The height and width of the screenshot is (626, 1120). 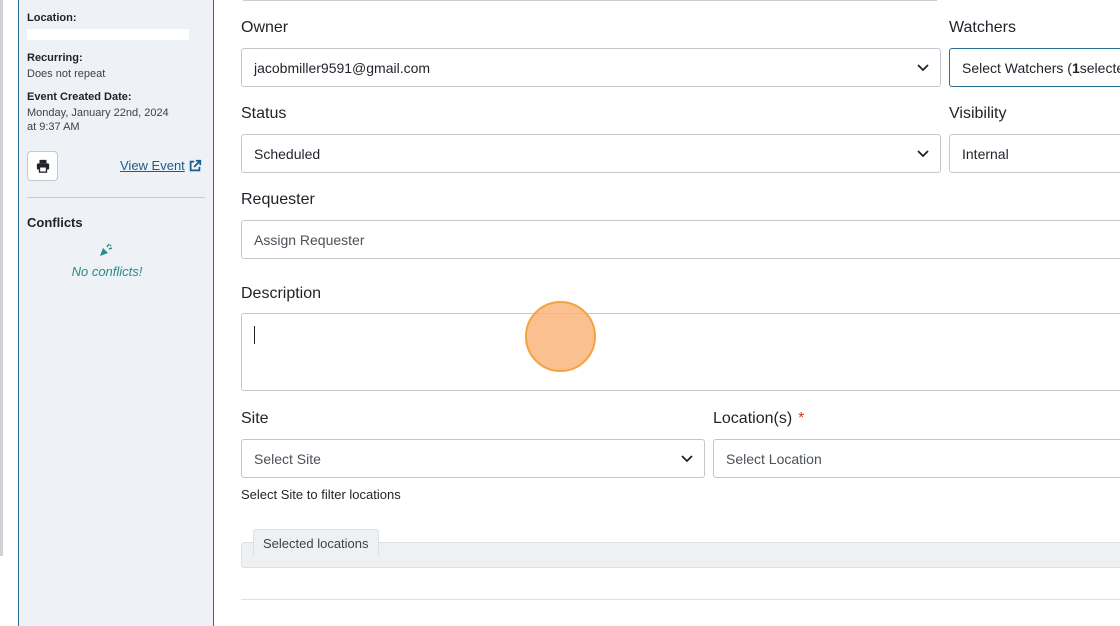 I want to click on watchers-label: Watchers, so click(x=982, y=27).